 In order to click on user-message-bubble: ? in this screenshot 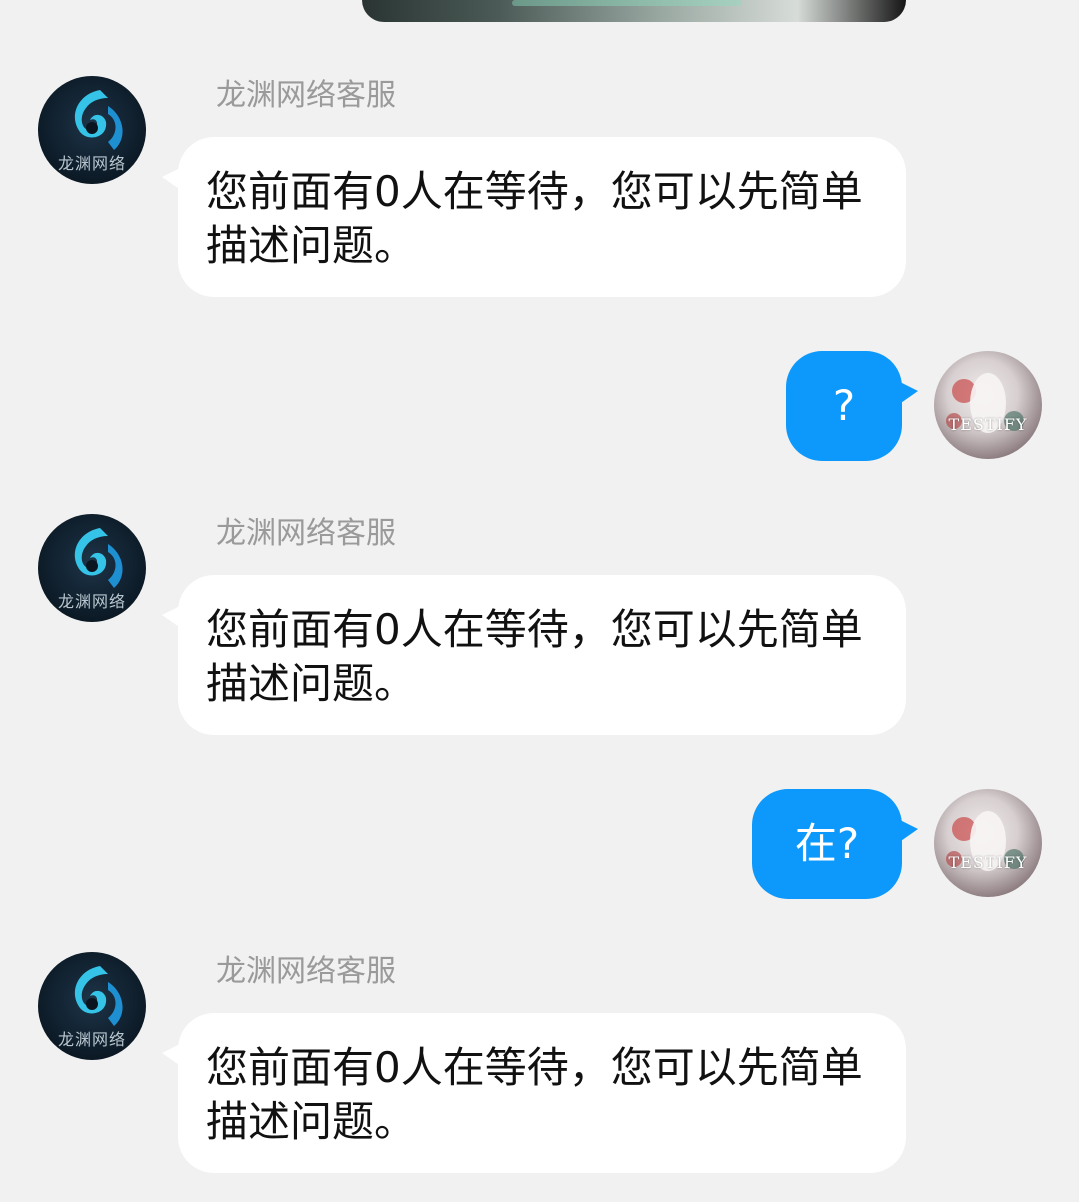, I will do `click(852, 406)`.